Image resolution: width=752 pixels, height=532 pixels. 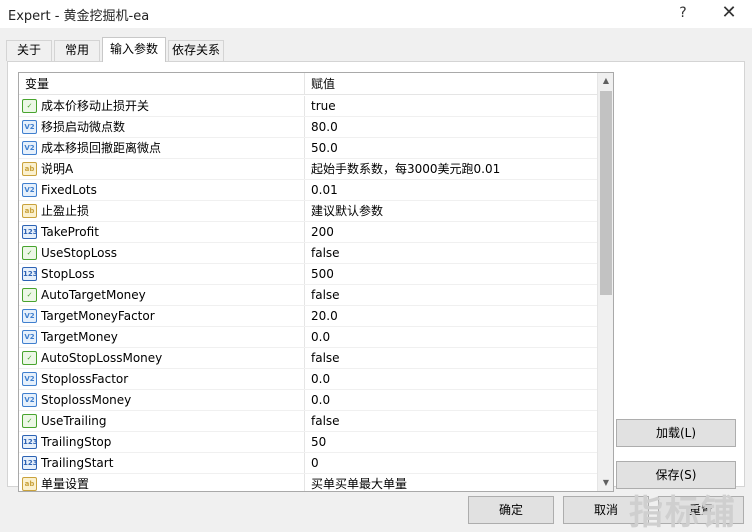 I want to click on parameter-name: StoplossMoney, so click(x=162, y=400).